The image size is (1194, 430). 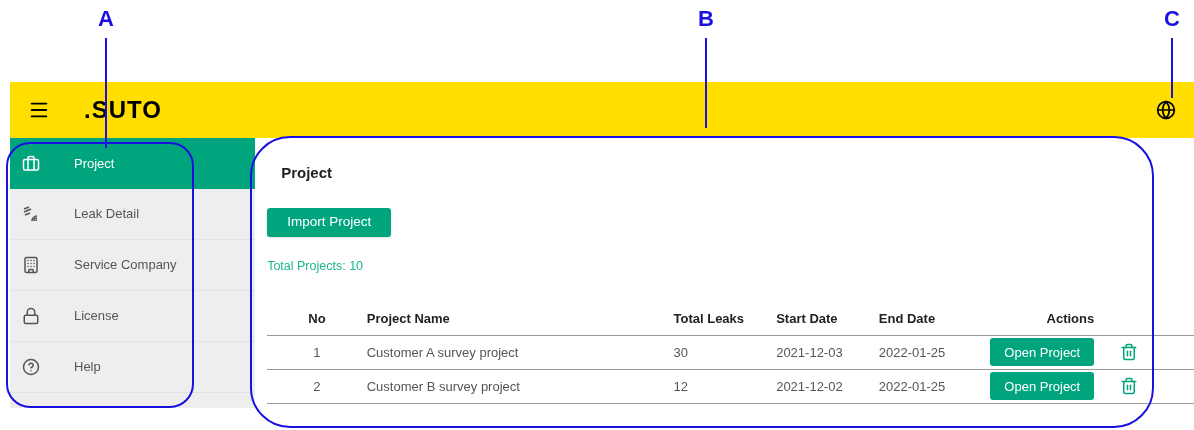 I want to click on lock-icon, so click(x=31, y=316).